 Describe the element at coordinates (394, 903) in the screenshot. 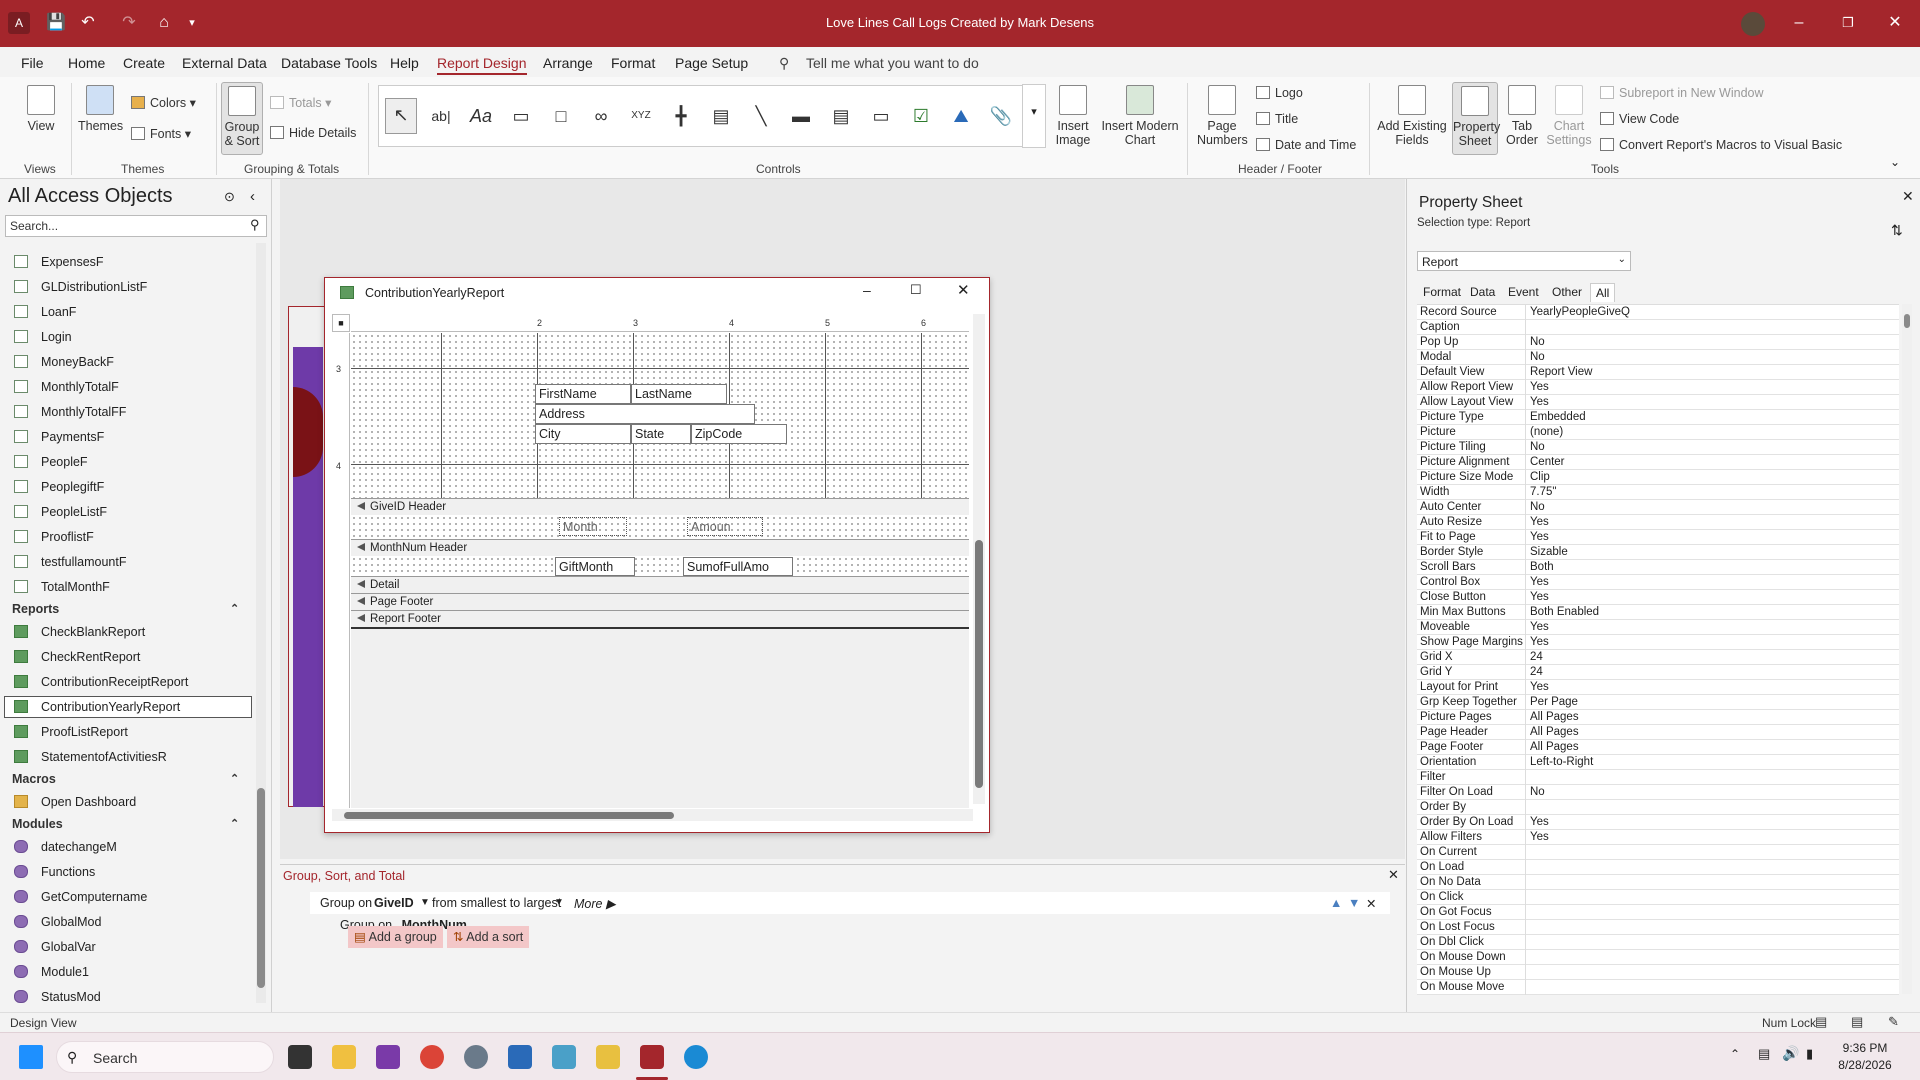

I see `group-field-dropdown: GiveID` at that location.